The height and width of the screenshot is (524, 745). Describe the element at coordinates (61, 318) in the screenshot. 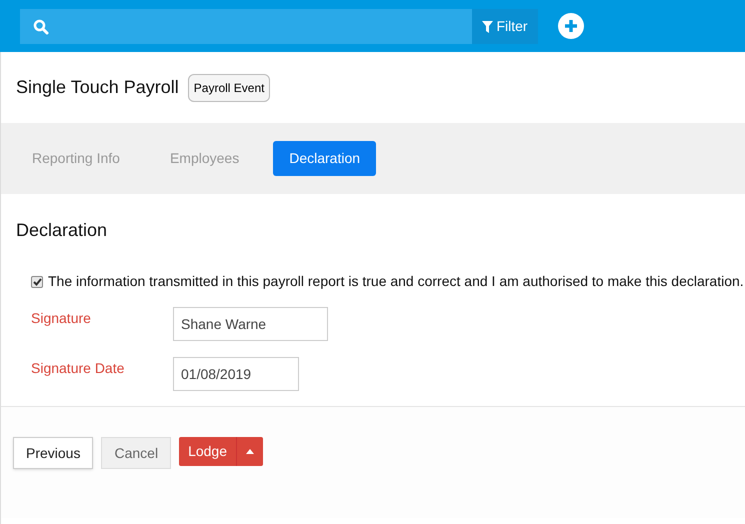

I see `field-label: Signature` at that location.